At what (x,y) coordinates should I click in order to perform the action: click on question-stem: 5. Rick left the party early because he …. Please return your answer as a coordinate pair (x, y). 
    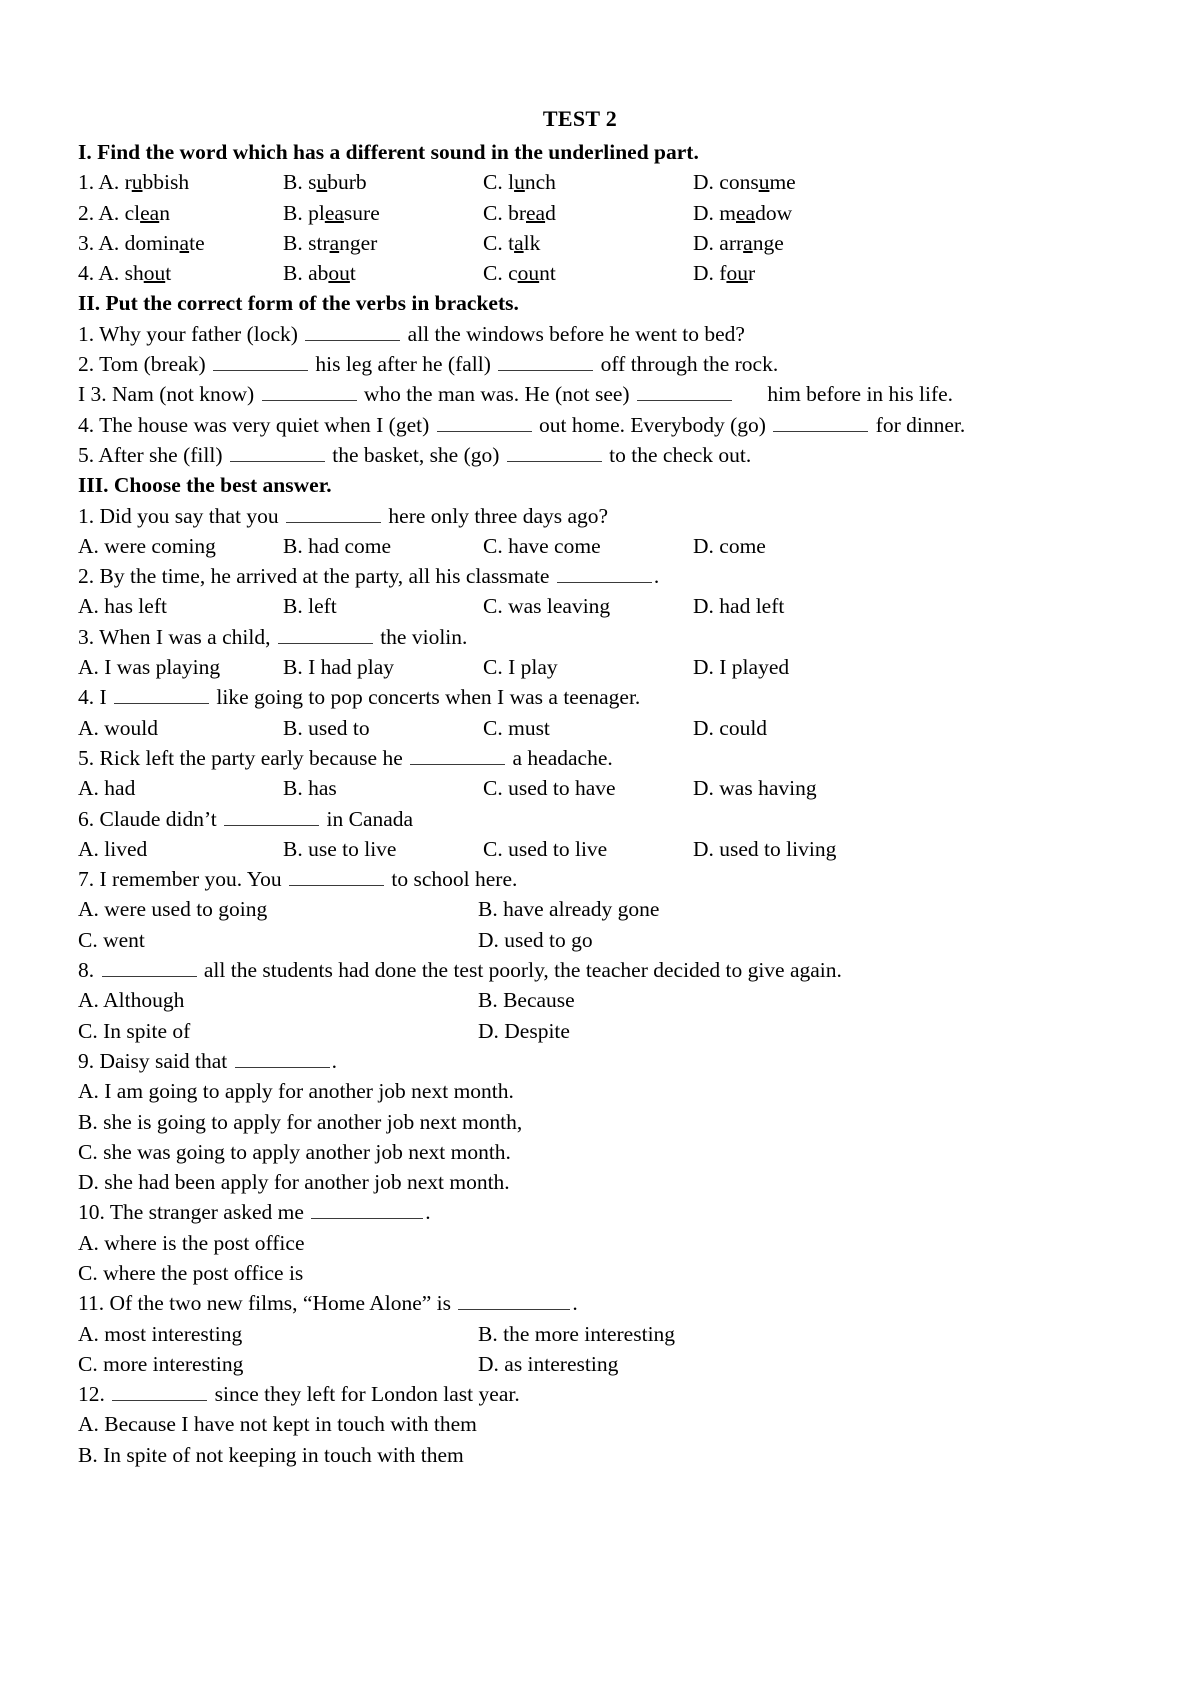
    Looking at the image, I should click on (345, 757).